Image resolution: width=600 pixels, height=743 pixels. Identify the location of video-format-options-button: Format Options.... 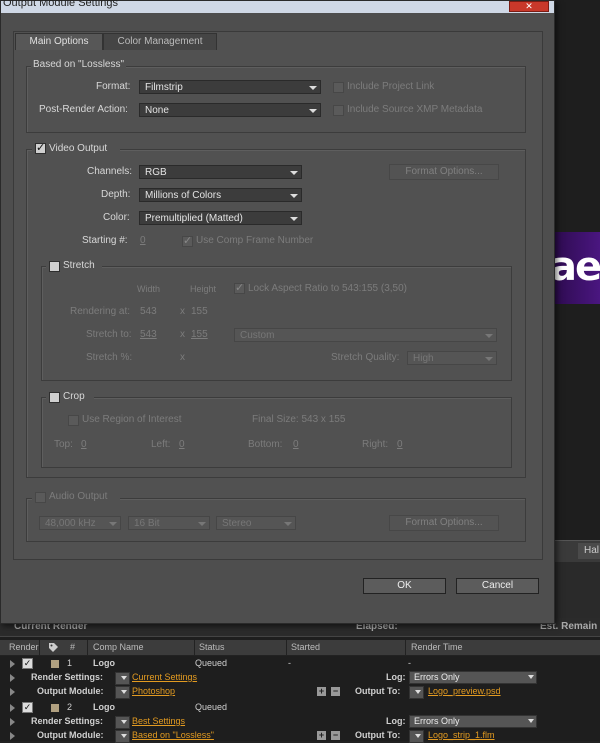
(444, 172).